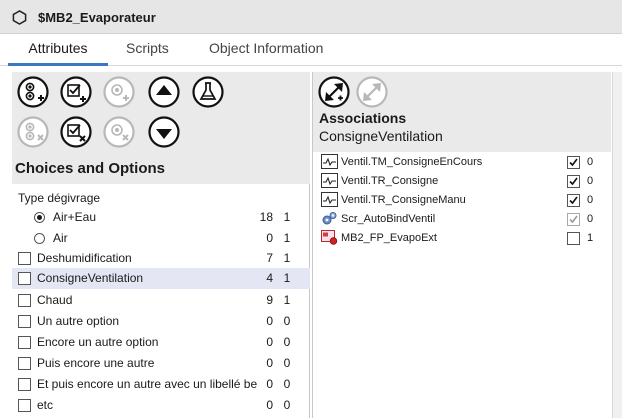 Image resolution: width=622 pixels, height=418 pixels. Describe the element at coordinates (24, 321) in the screenshot. I see `checkbox-un-autre-option` at that location.